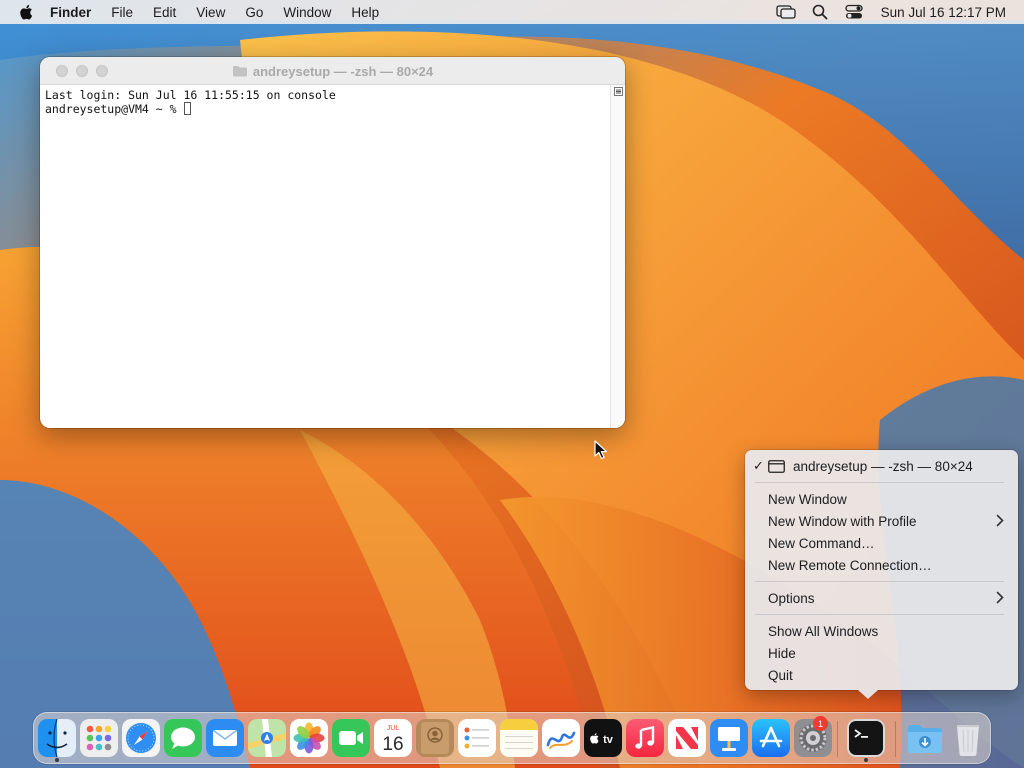  I want to click on maps-icon, so click(267, 738).